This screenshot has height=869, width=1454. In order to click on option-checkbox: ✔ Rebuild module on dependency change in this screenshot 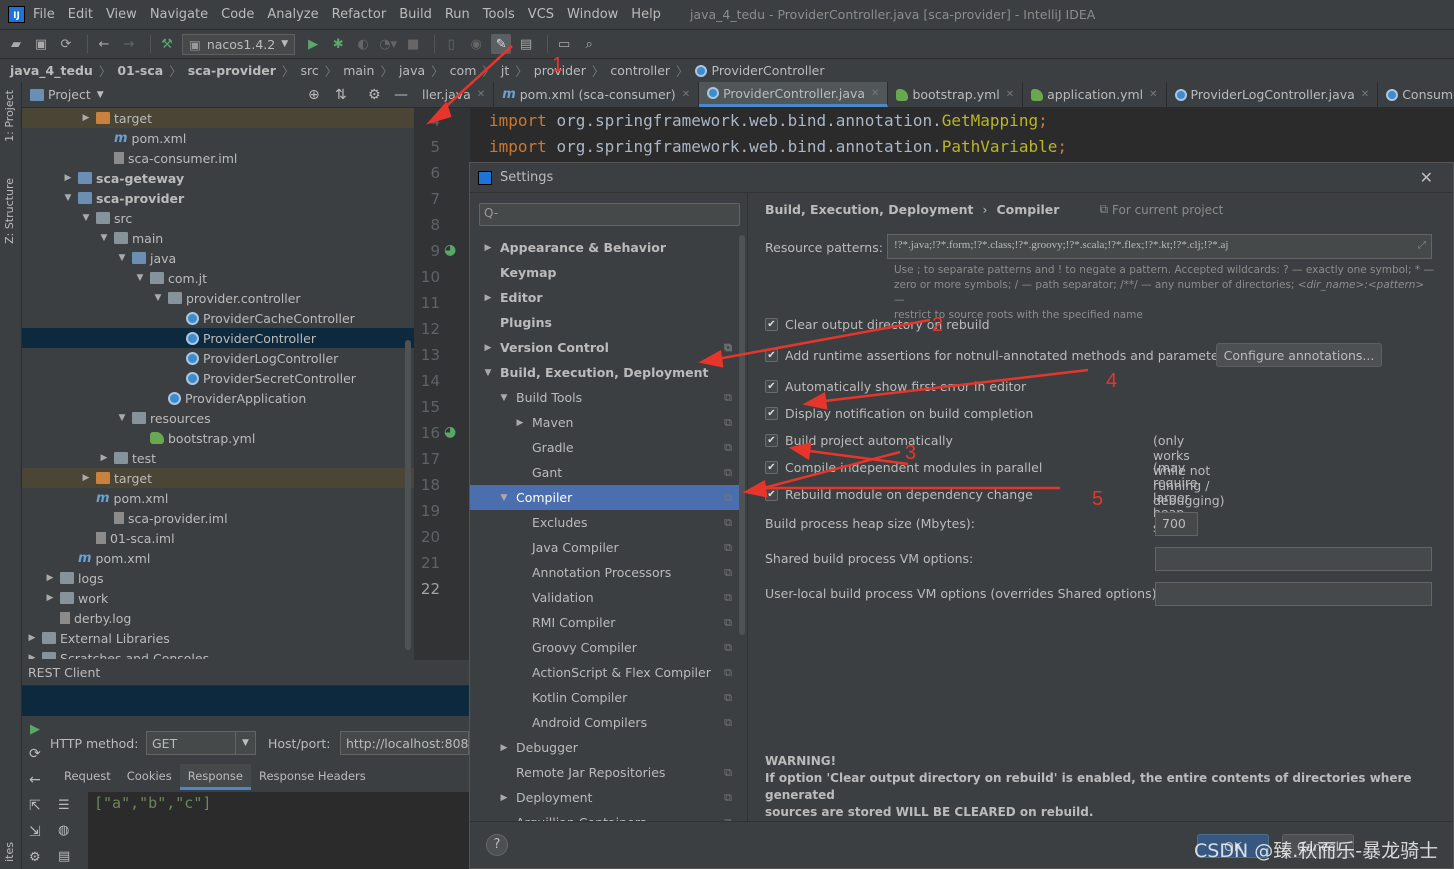, I will do `click(899, 494)`.